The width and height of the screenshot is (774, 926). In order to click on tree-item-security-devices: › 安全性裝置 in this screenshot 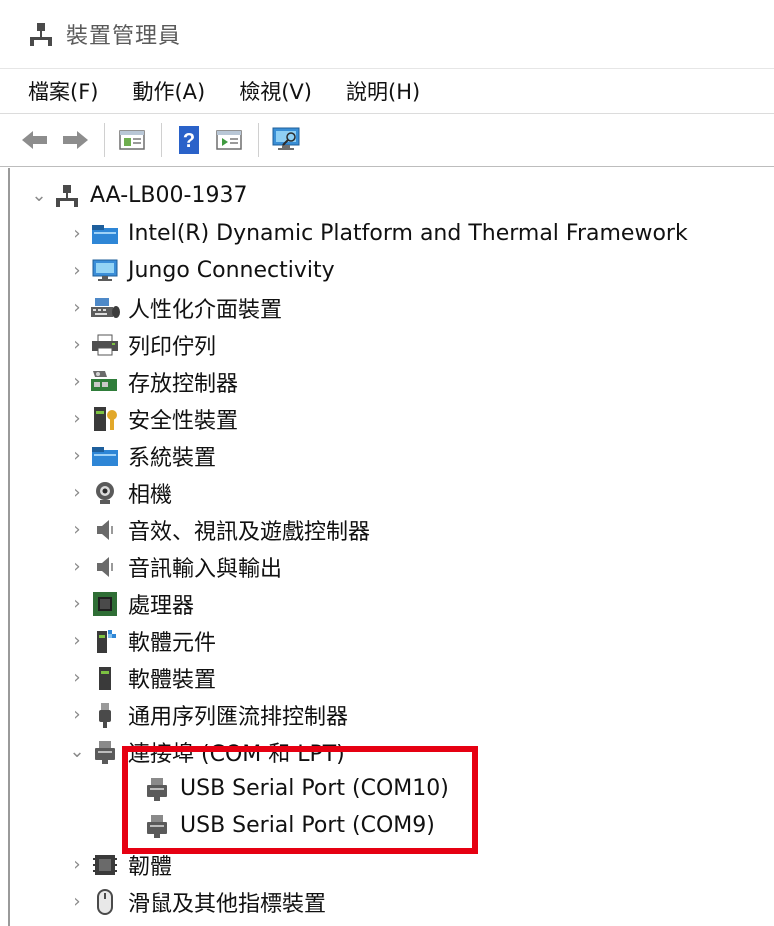, I will do `click(152, 418)`.